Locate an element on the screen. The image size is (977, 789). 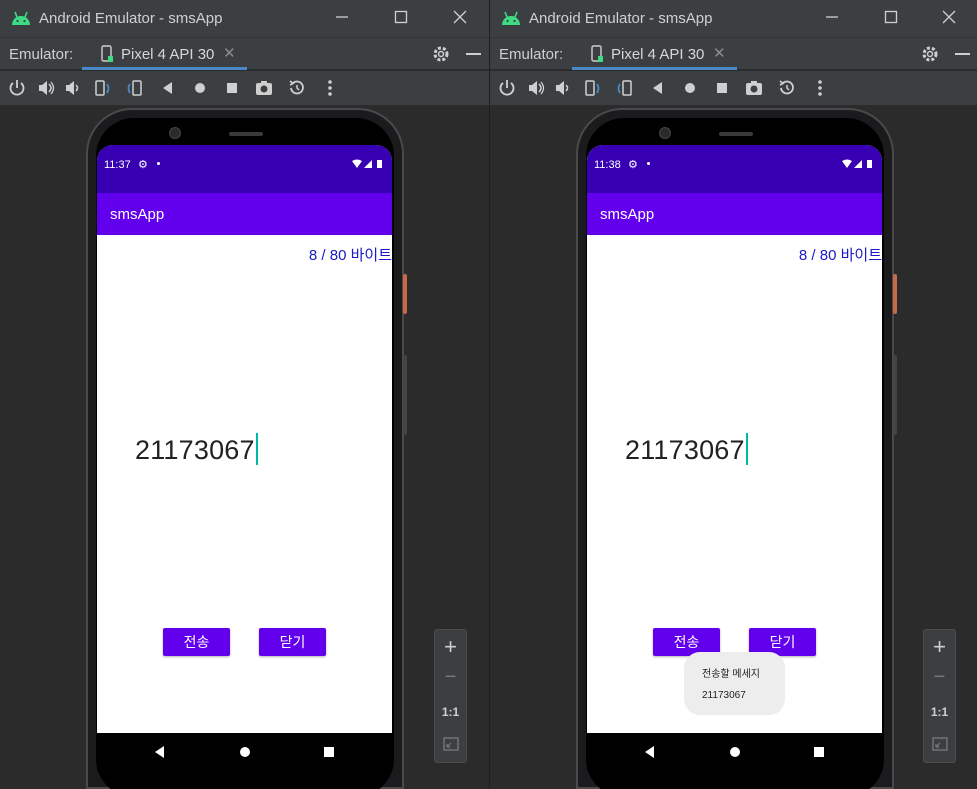
android-logo-icon is located at coordinates (511, 18).